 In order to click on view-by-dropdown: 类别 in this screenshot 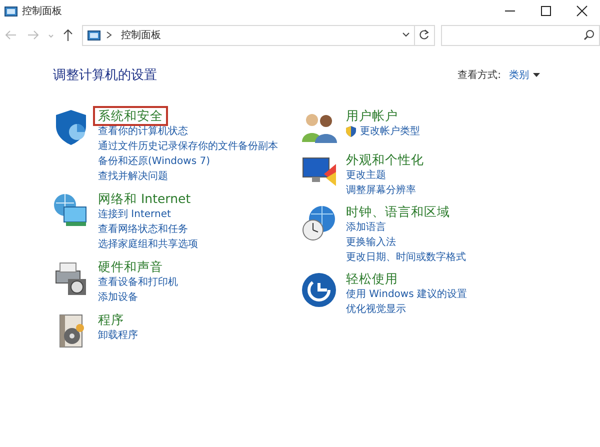, I will do `click(524, 76)`.